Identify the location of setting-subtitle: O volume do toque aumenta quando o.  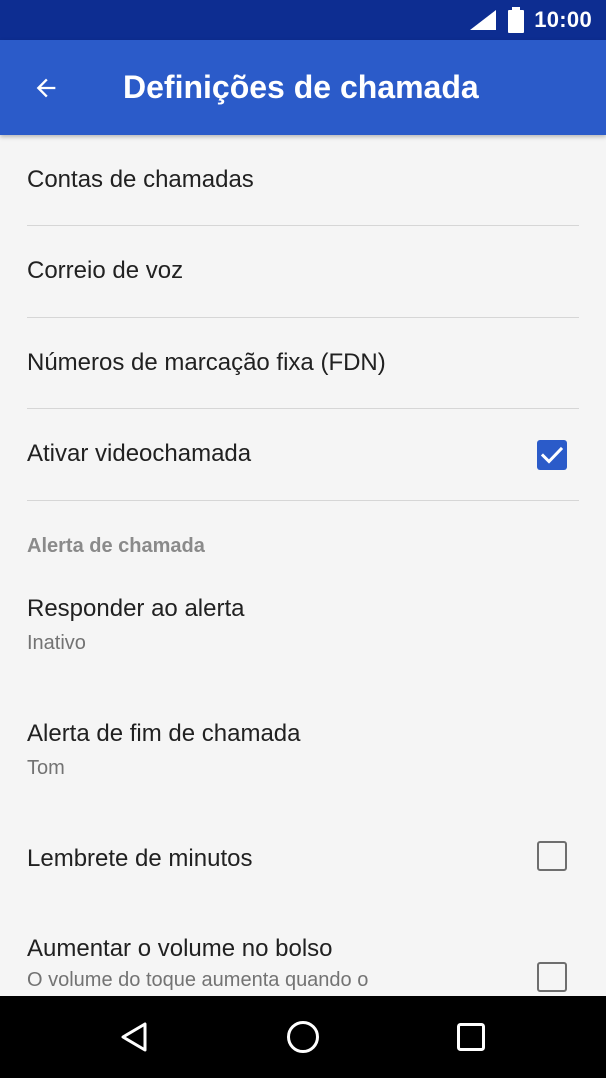
(198, 980).